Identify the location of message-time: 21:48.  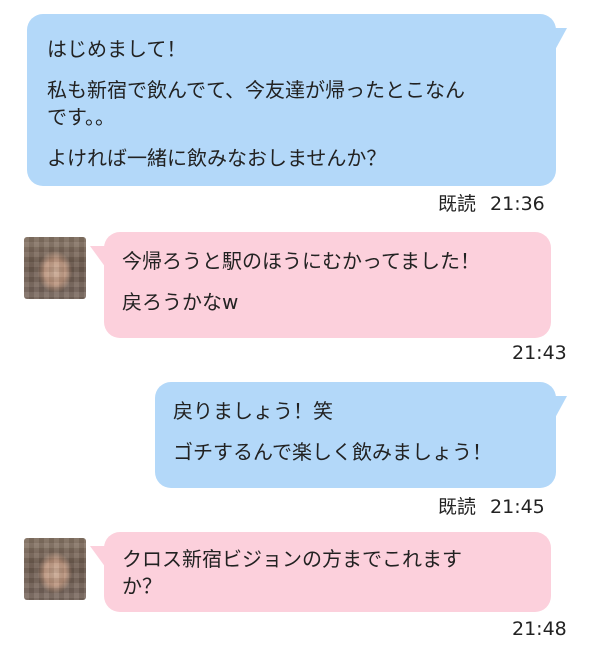
(539, 629).